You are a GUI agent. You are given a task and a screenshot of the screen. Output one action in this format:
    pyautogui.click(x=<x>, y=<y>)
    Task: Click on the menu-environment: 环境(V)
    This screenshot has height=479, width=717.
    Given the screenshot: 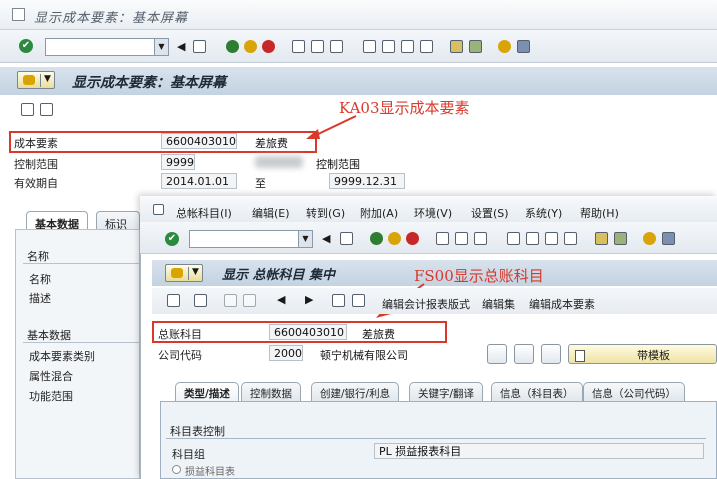 What is the action you would take?
    pyautogui.click(x=433, y=213)
    